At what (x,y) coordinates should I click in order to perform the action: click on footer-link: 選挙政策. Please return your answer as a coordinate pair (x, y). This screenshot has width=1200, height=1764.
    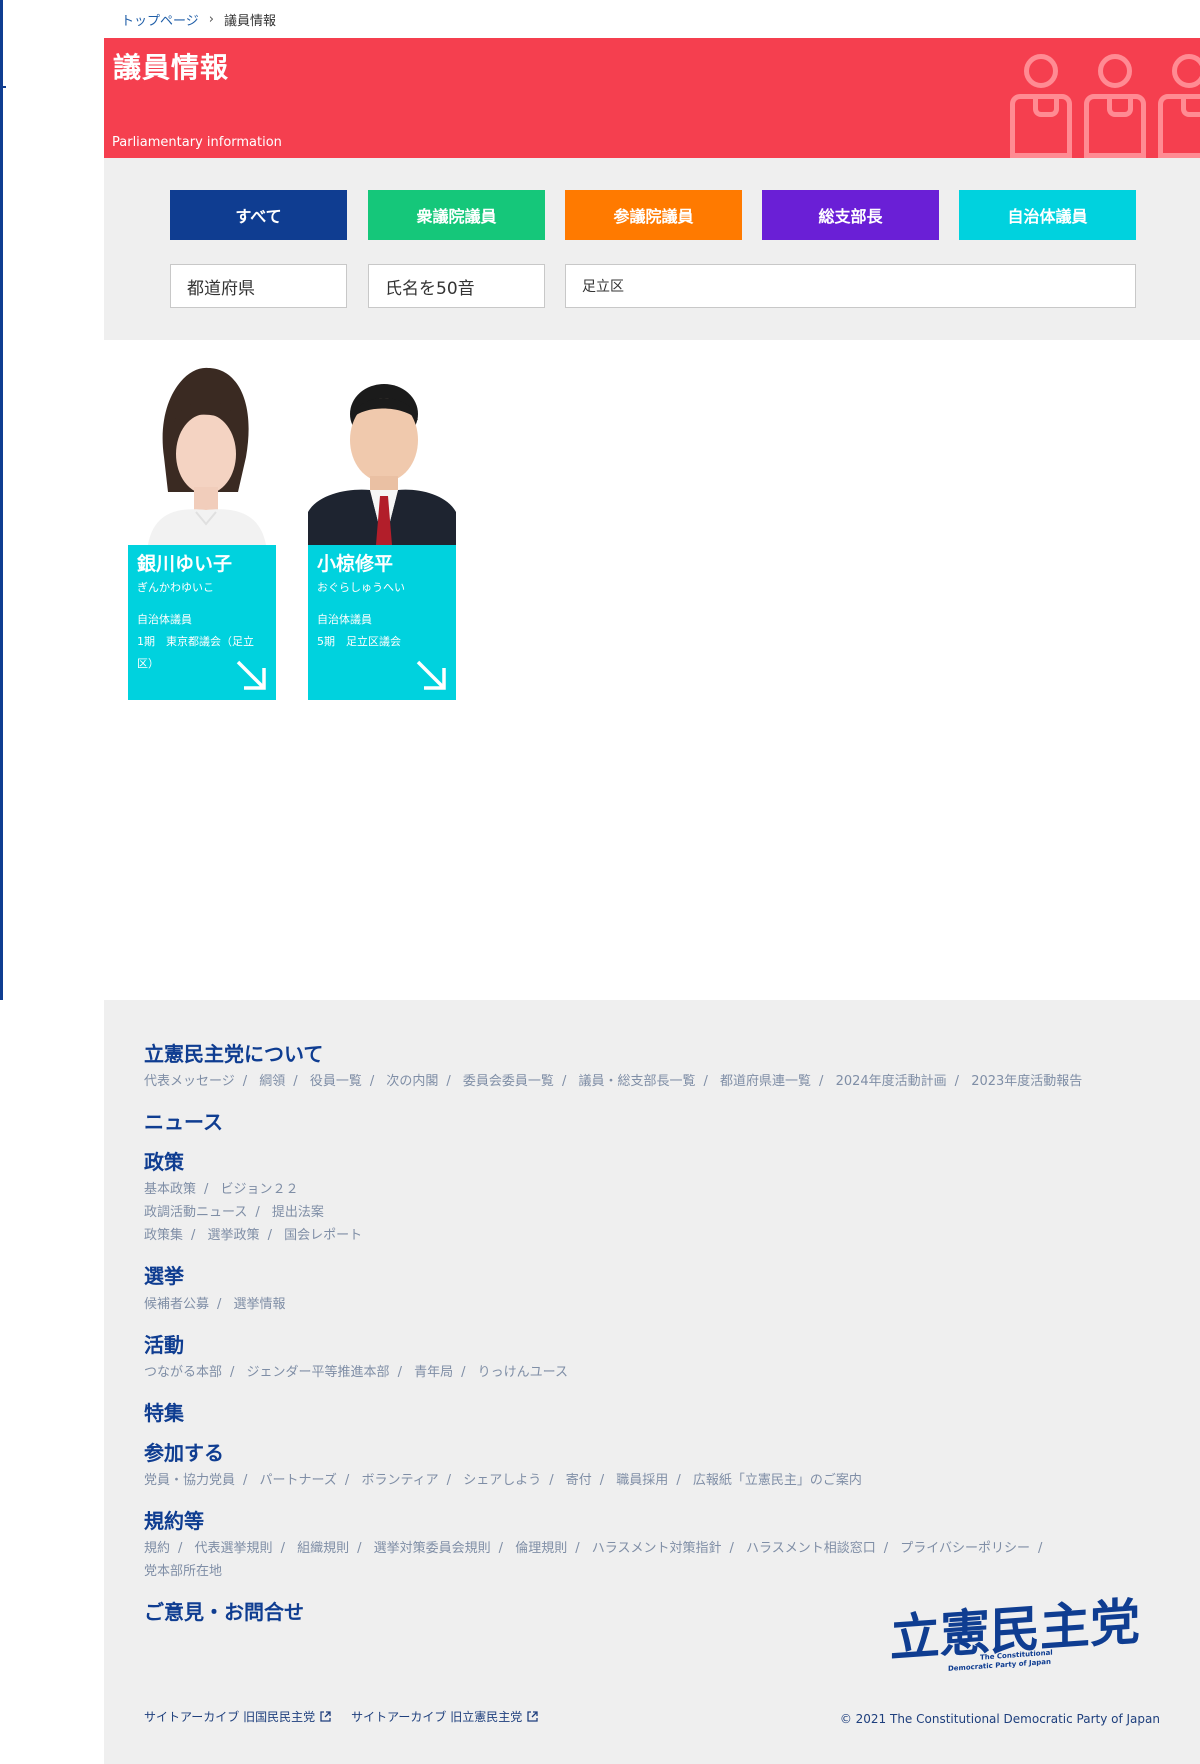
    Looking at the image, I should click on (234, 1235).